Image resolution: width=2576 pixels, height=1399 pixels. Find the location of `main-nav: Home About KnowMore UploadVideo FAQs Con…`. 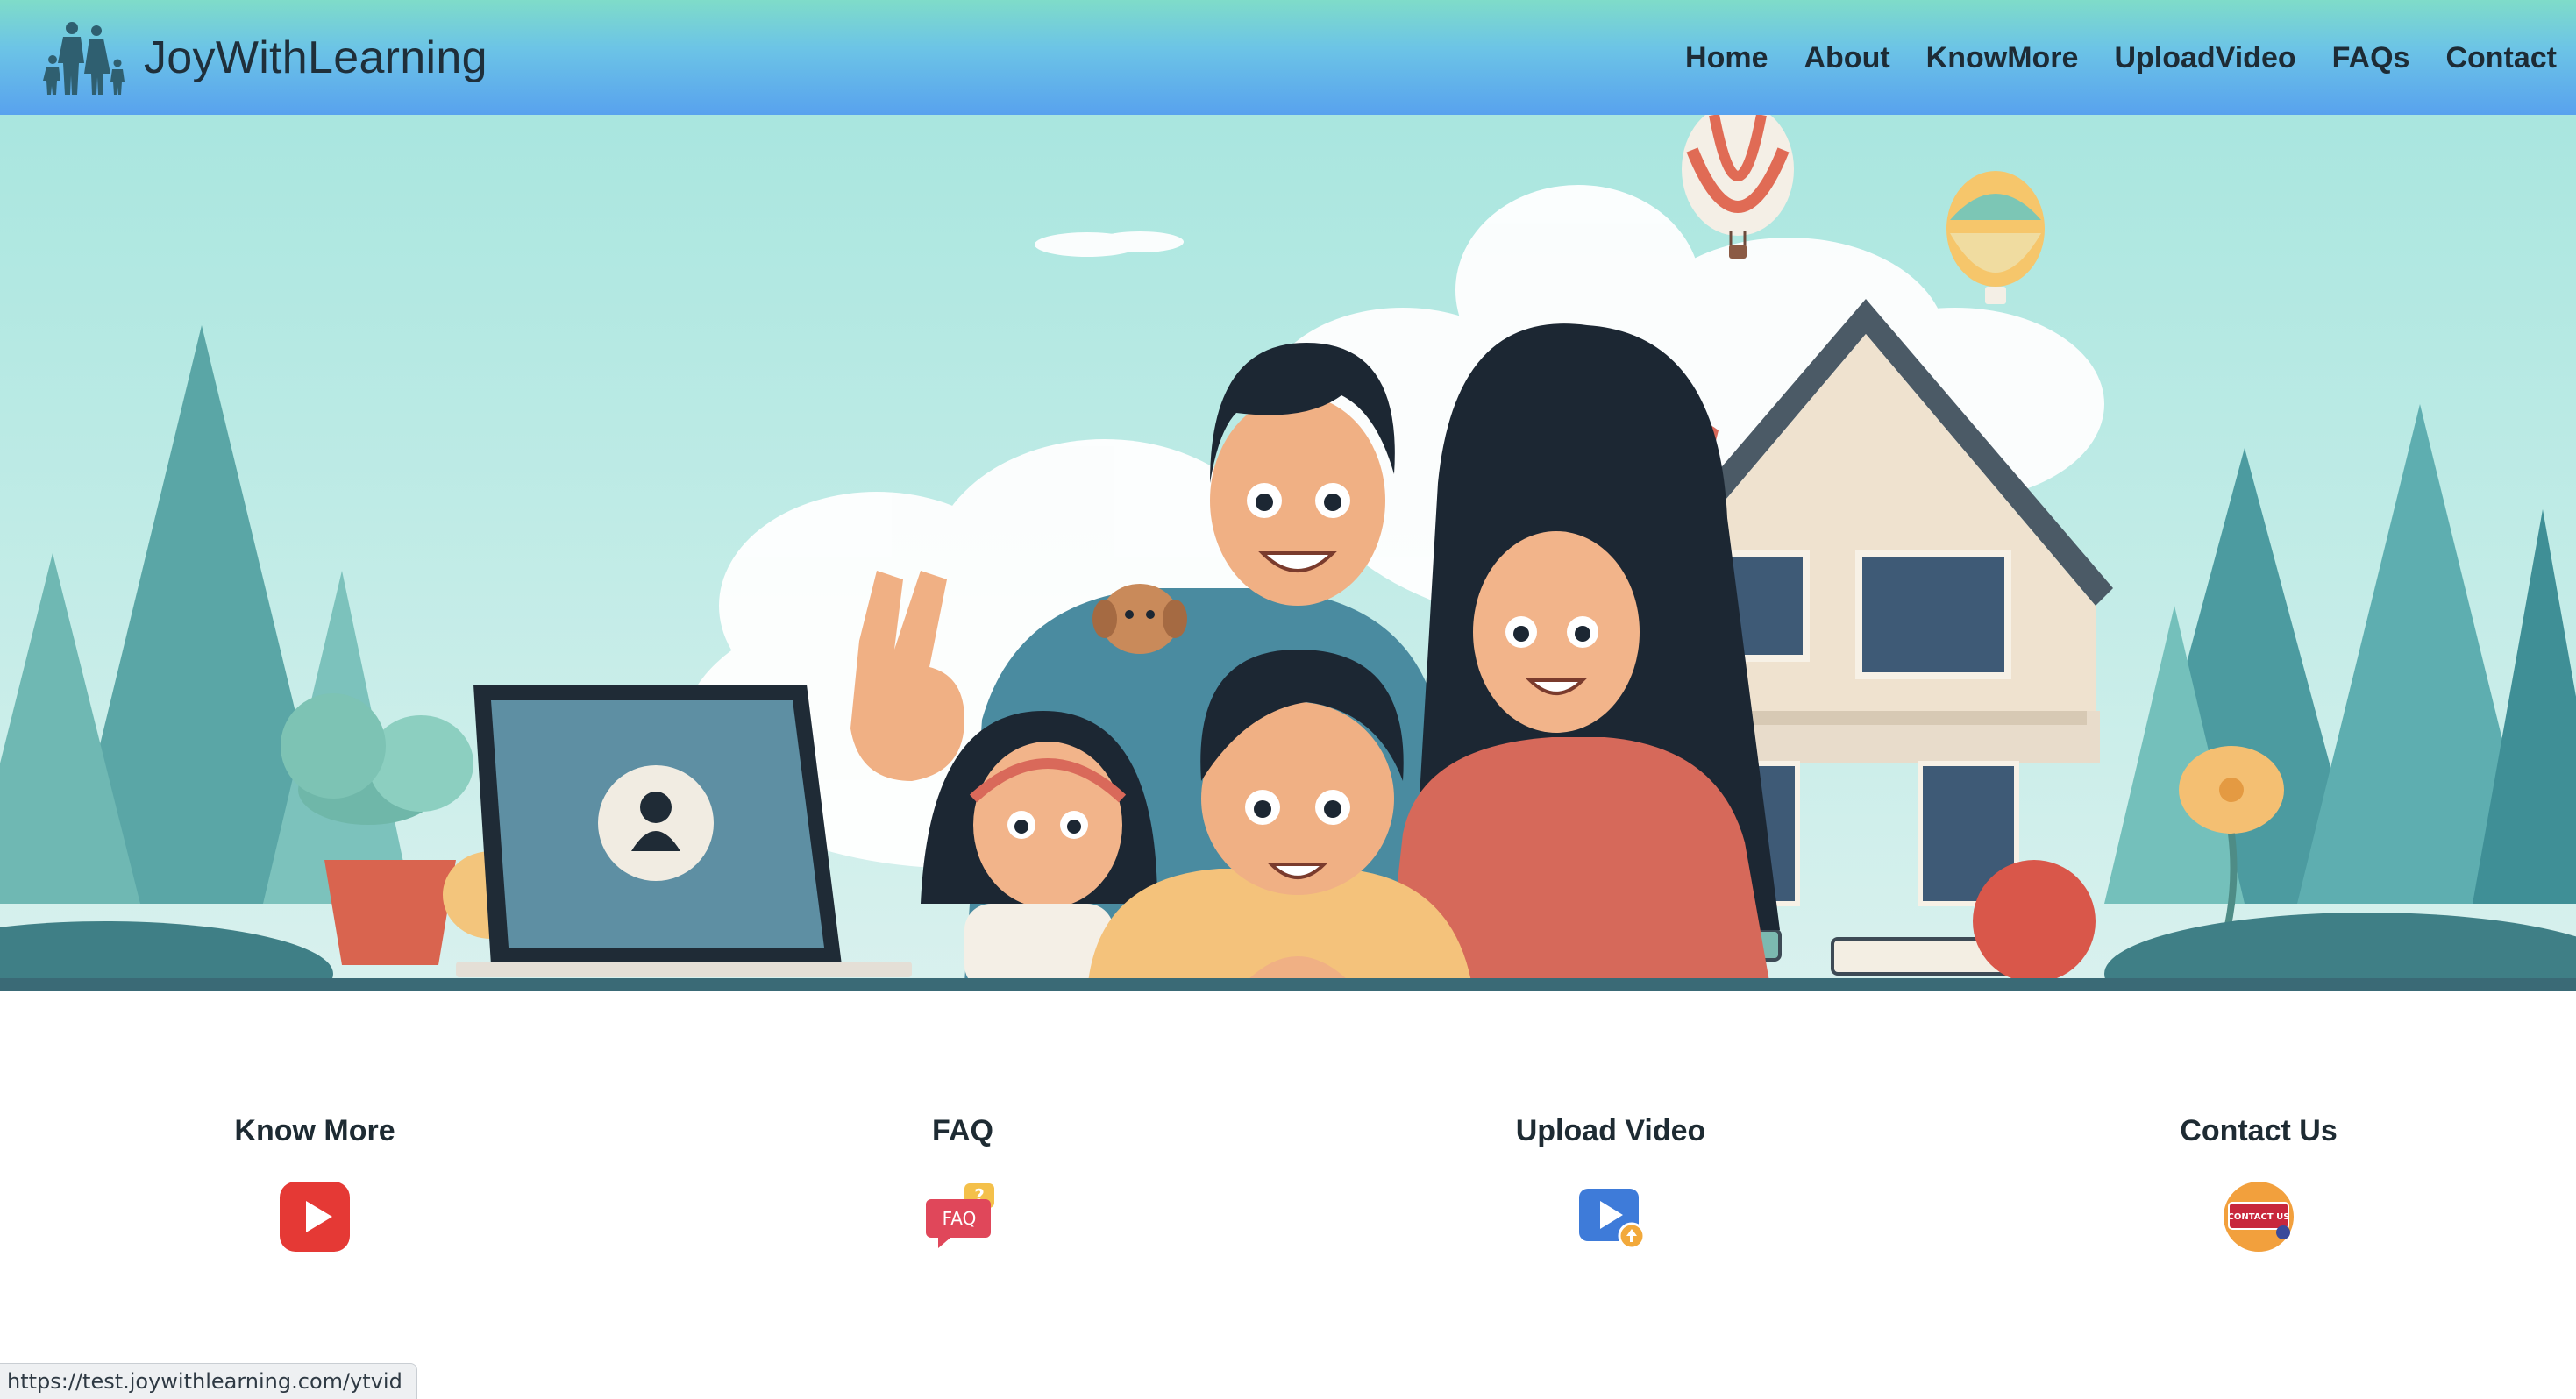

main-nav: Home About KnowMore UploadVideo FAQs Con… is located at coordinates (2121, 58).